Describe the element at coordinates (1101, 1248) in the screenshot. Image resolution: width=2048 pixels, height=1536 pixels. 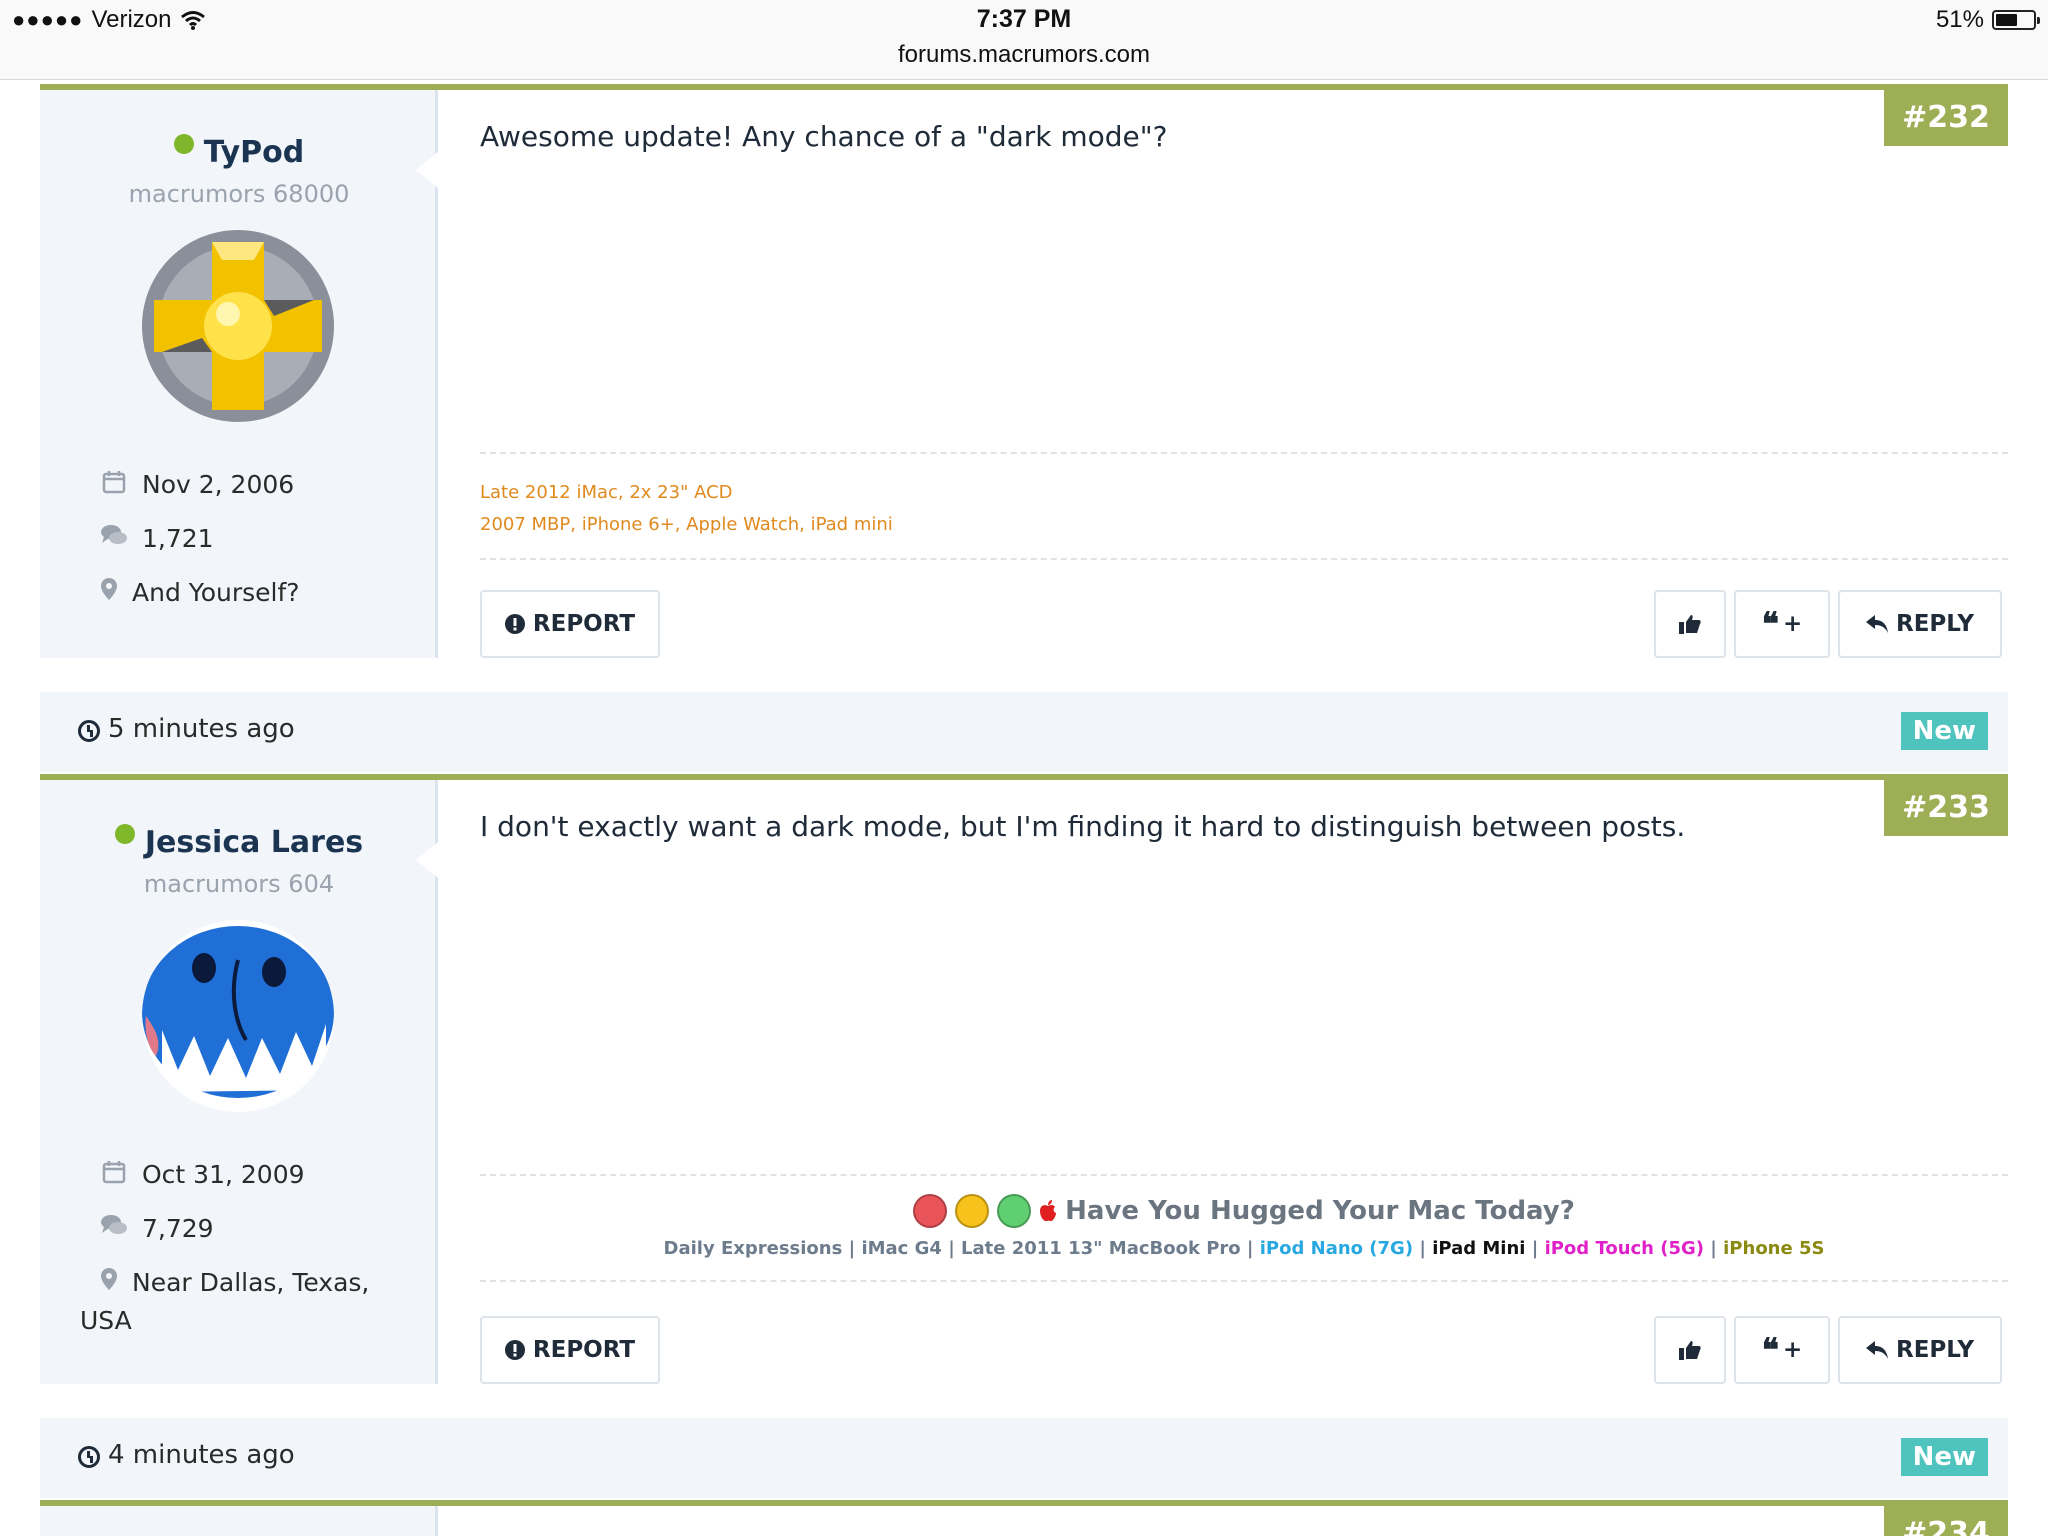
I see `signature-link: Late 2011 13" MacBook Pro` at that location.